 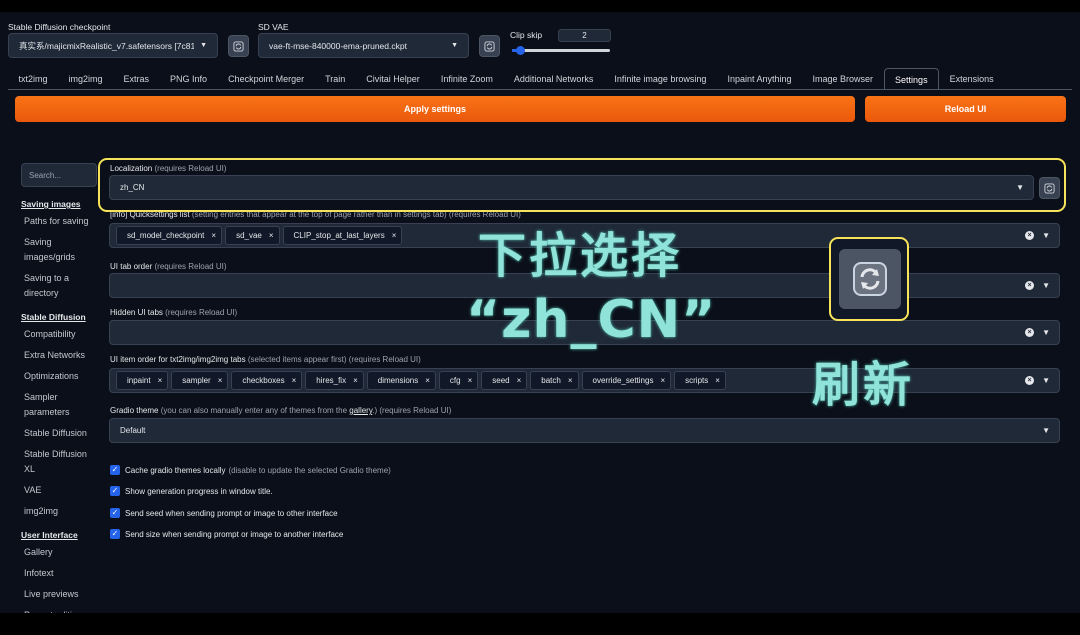 I want to click on chip-override-settings: override_settings ×, so click(x=626, y=380).